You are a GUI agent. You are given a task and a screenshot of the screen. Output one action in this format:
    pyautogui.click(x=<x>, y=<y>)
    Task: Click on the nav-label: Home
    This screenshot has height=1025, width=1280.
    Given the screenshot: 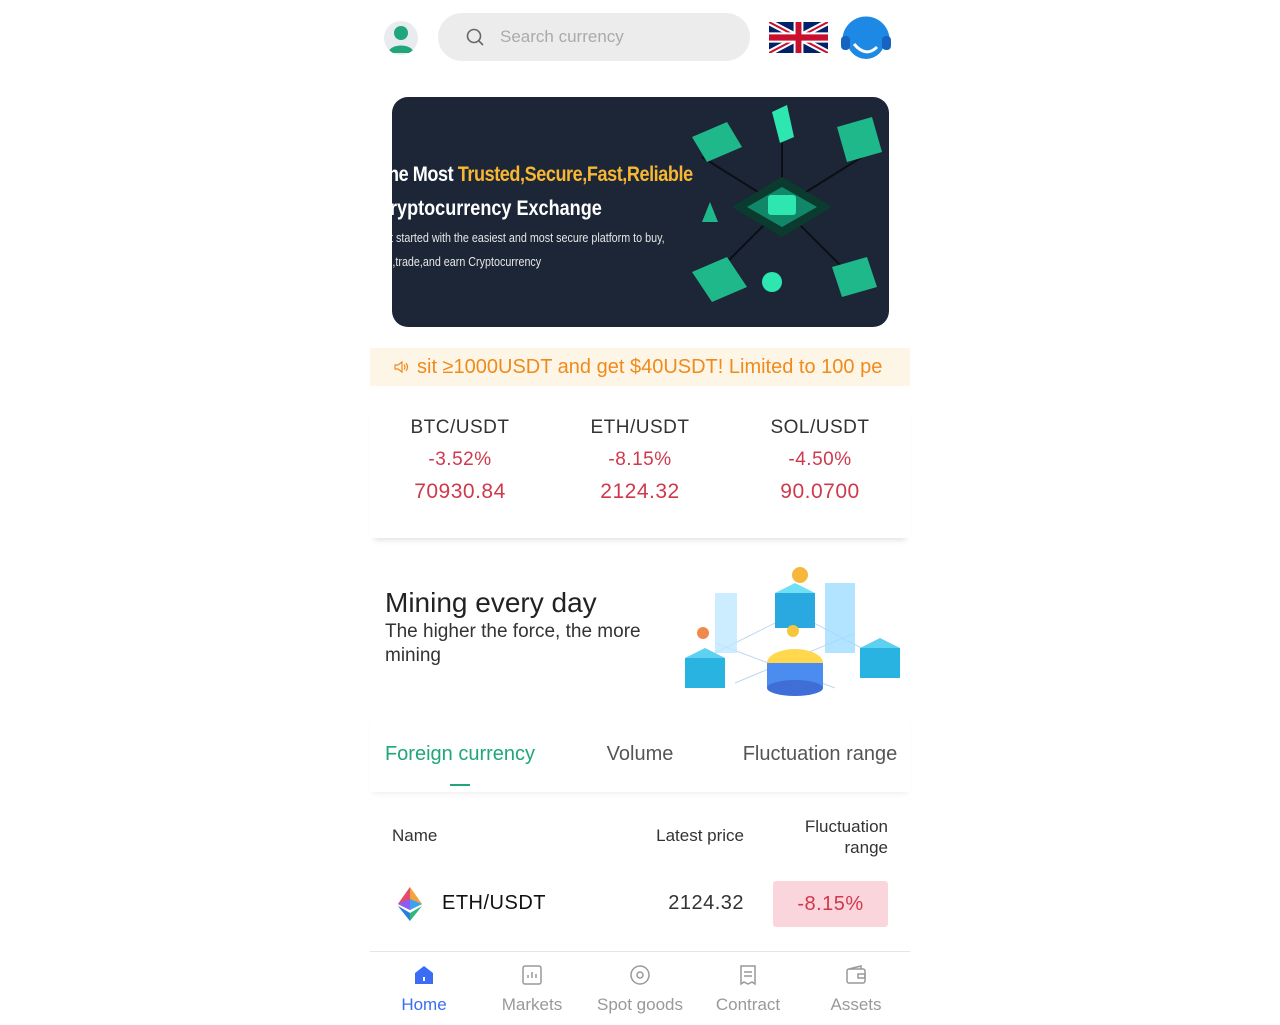 What is the action you would take?
    pyautogui.click(x=424, y=1004)
    